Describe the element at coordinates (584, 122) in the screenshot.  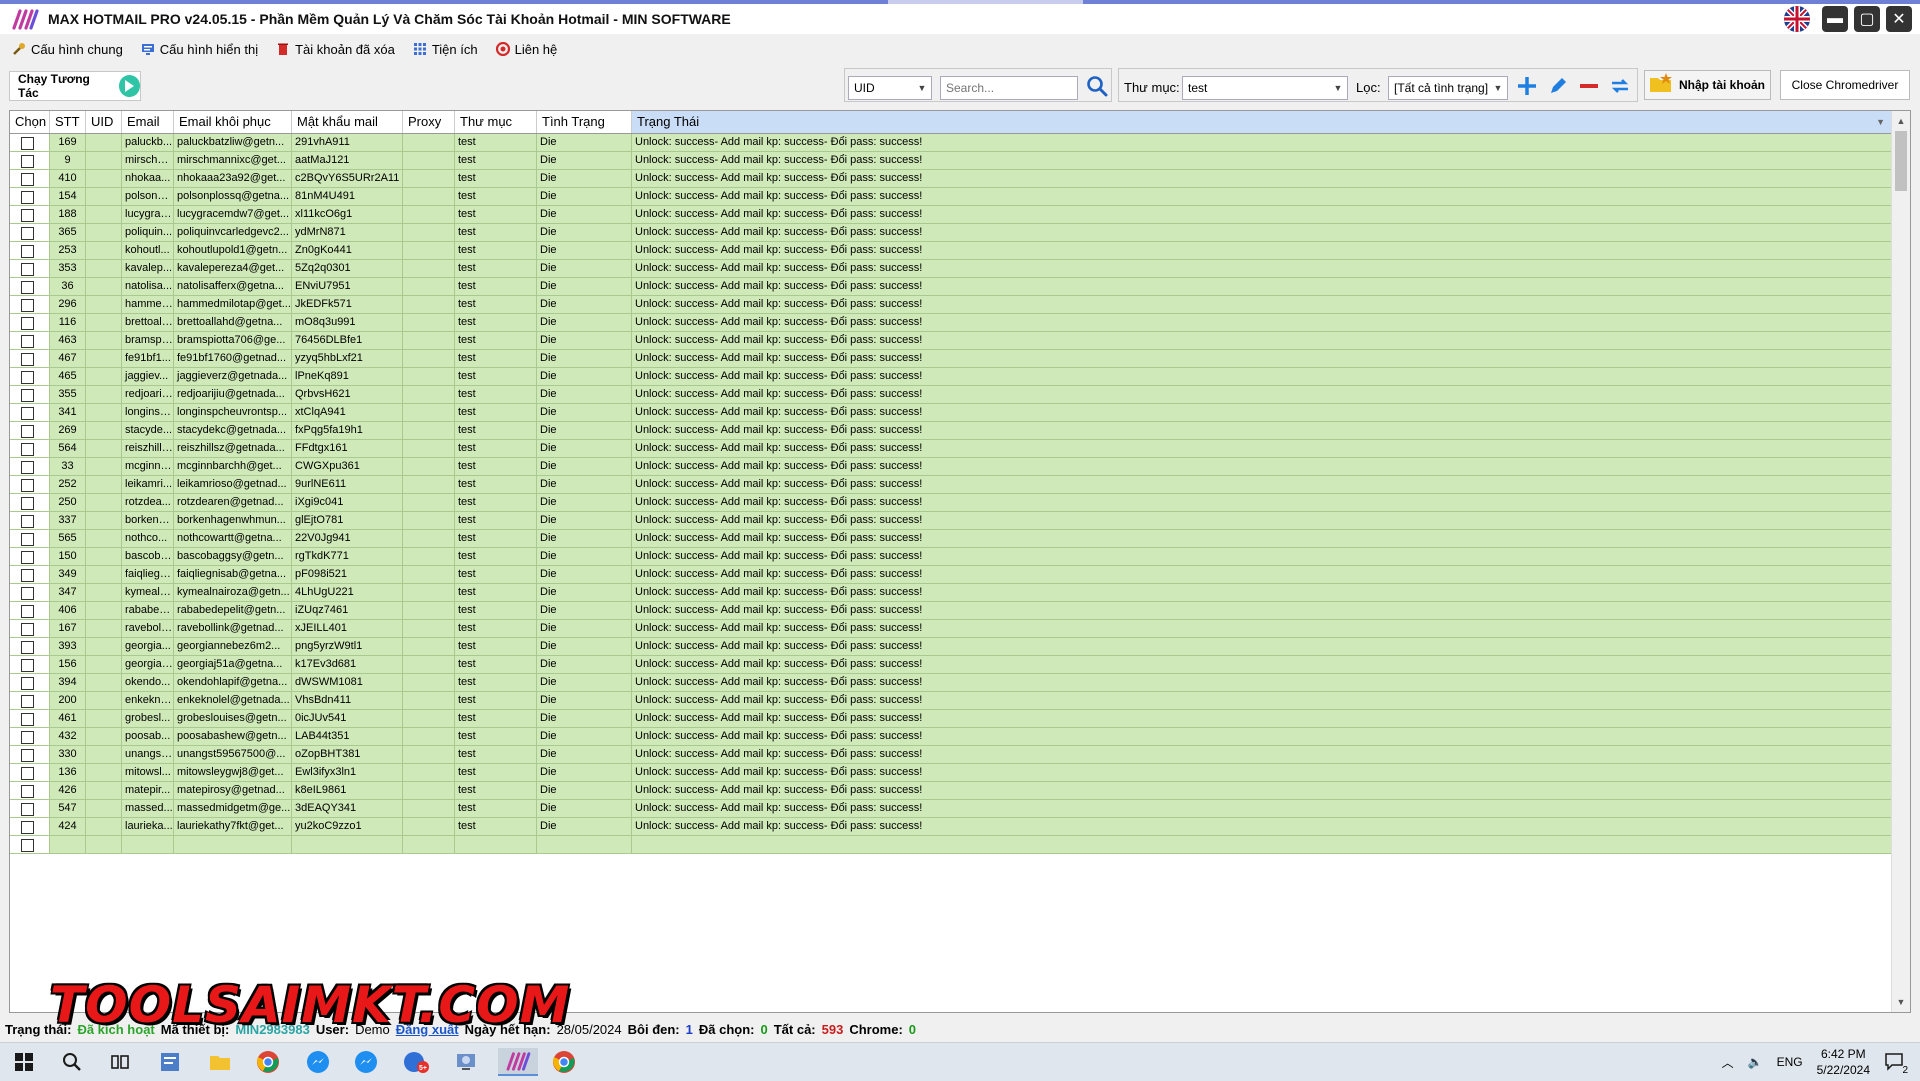
I see `col-header-condition: Tình Trạng` at that location.